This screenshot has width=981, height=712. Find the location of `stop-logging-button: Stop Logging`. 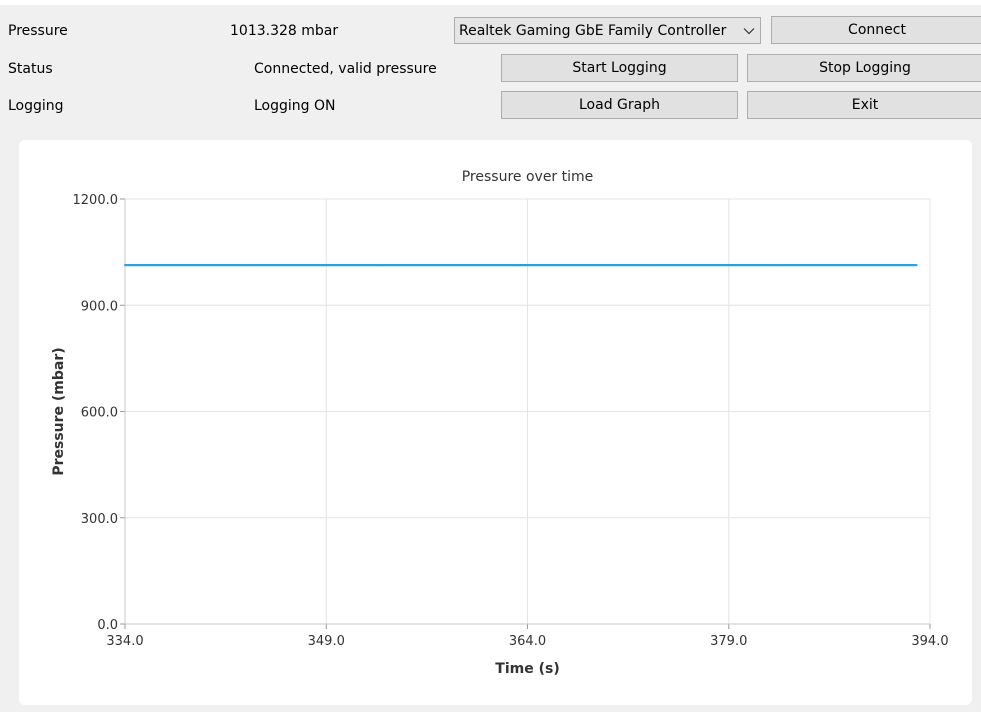

stop-logging-button: Stop Logging is located at coordinates (864, 68).